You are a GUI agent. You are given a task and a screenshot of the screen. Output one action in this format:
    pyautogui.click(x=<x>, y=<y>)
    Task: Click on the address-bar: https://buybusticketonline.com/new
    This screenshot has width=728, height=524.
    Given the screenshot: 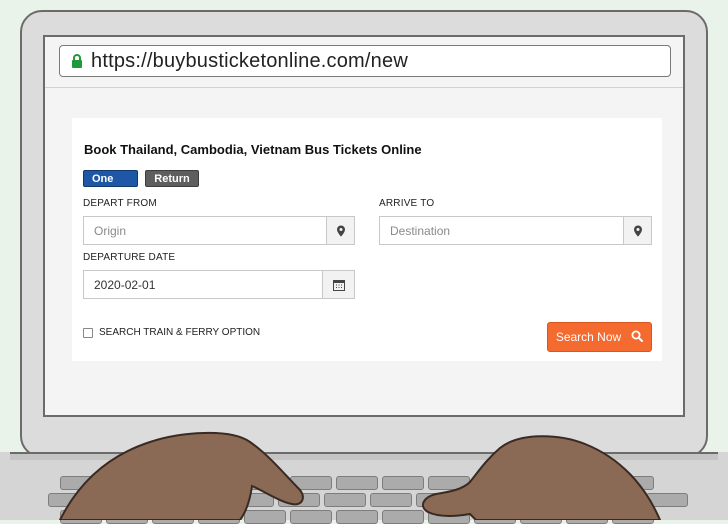 What is the action you would take?
    pyautogui.click(x=365, y=61)
    